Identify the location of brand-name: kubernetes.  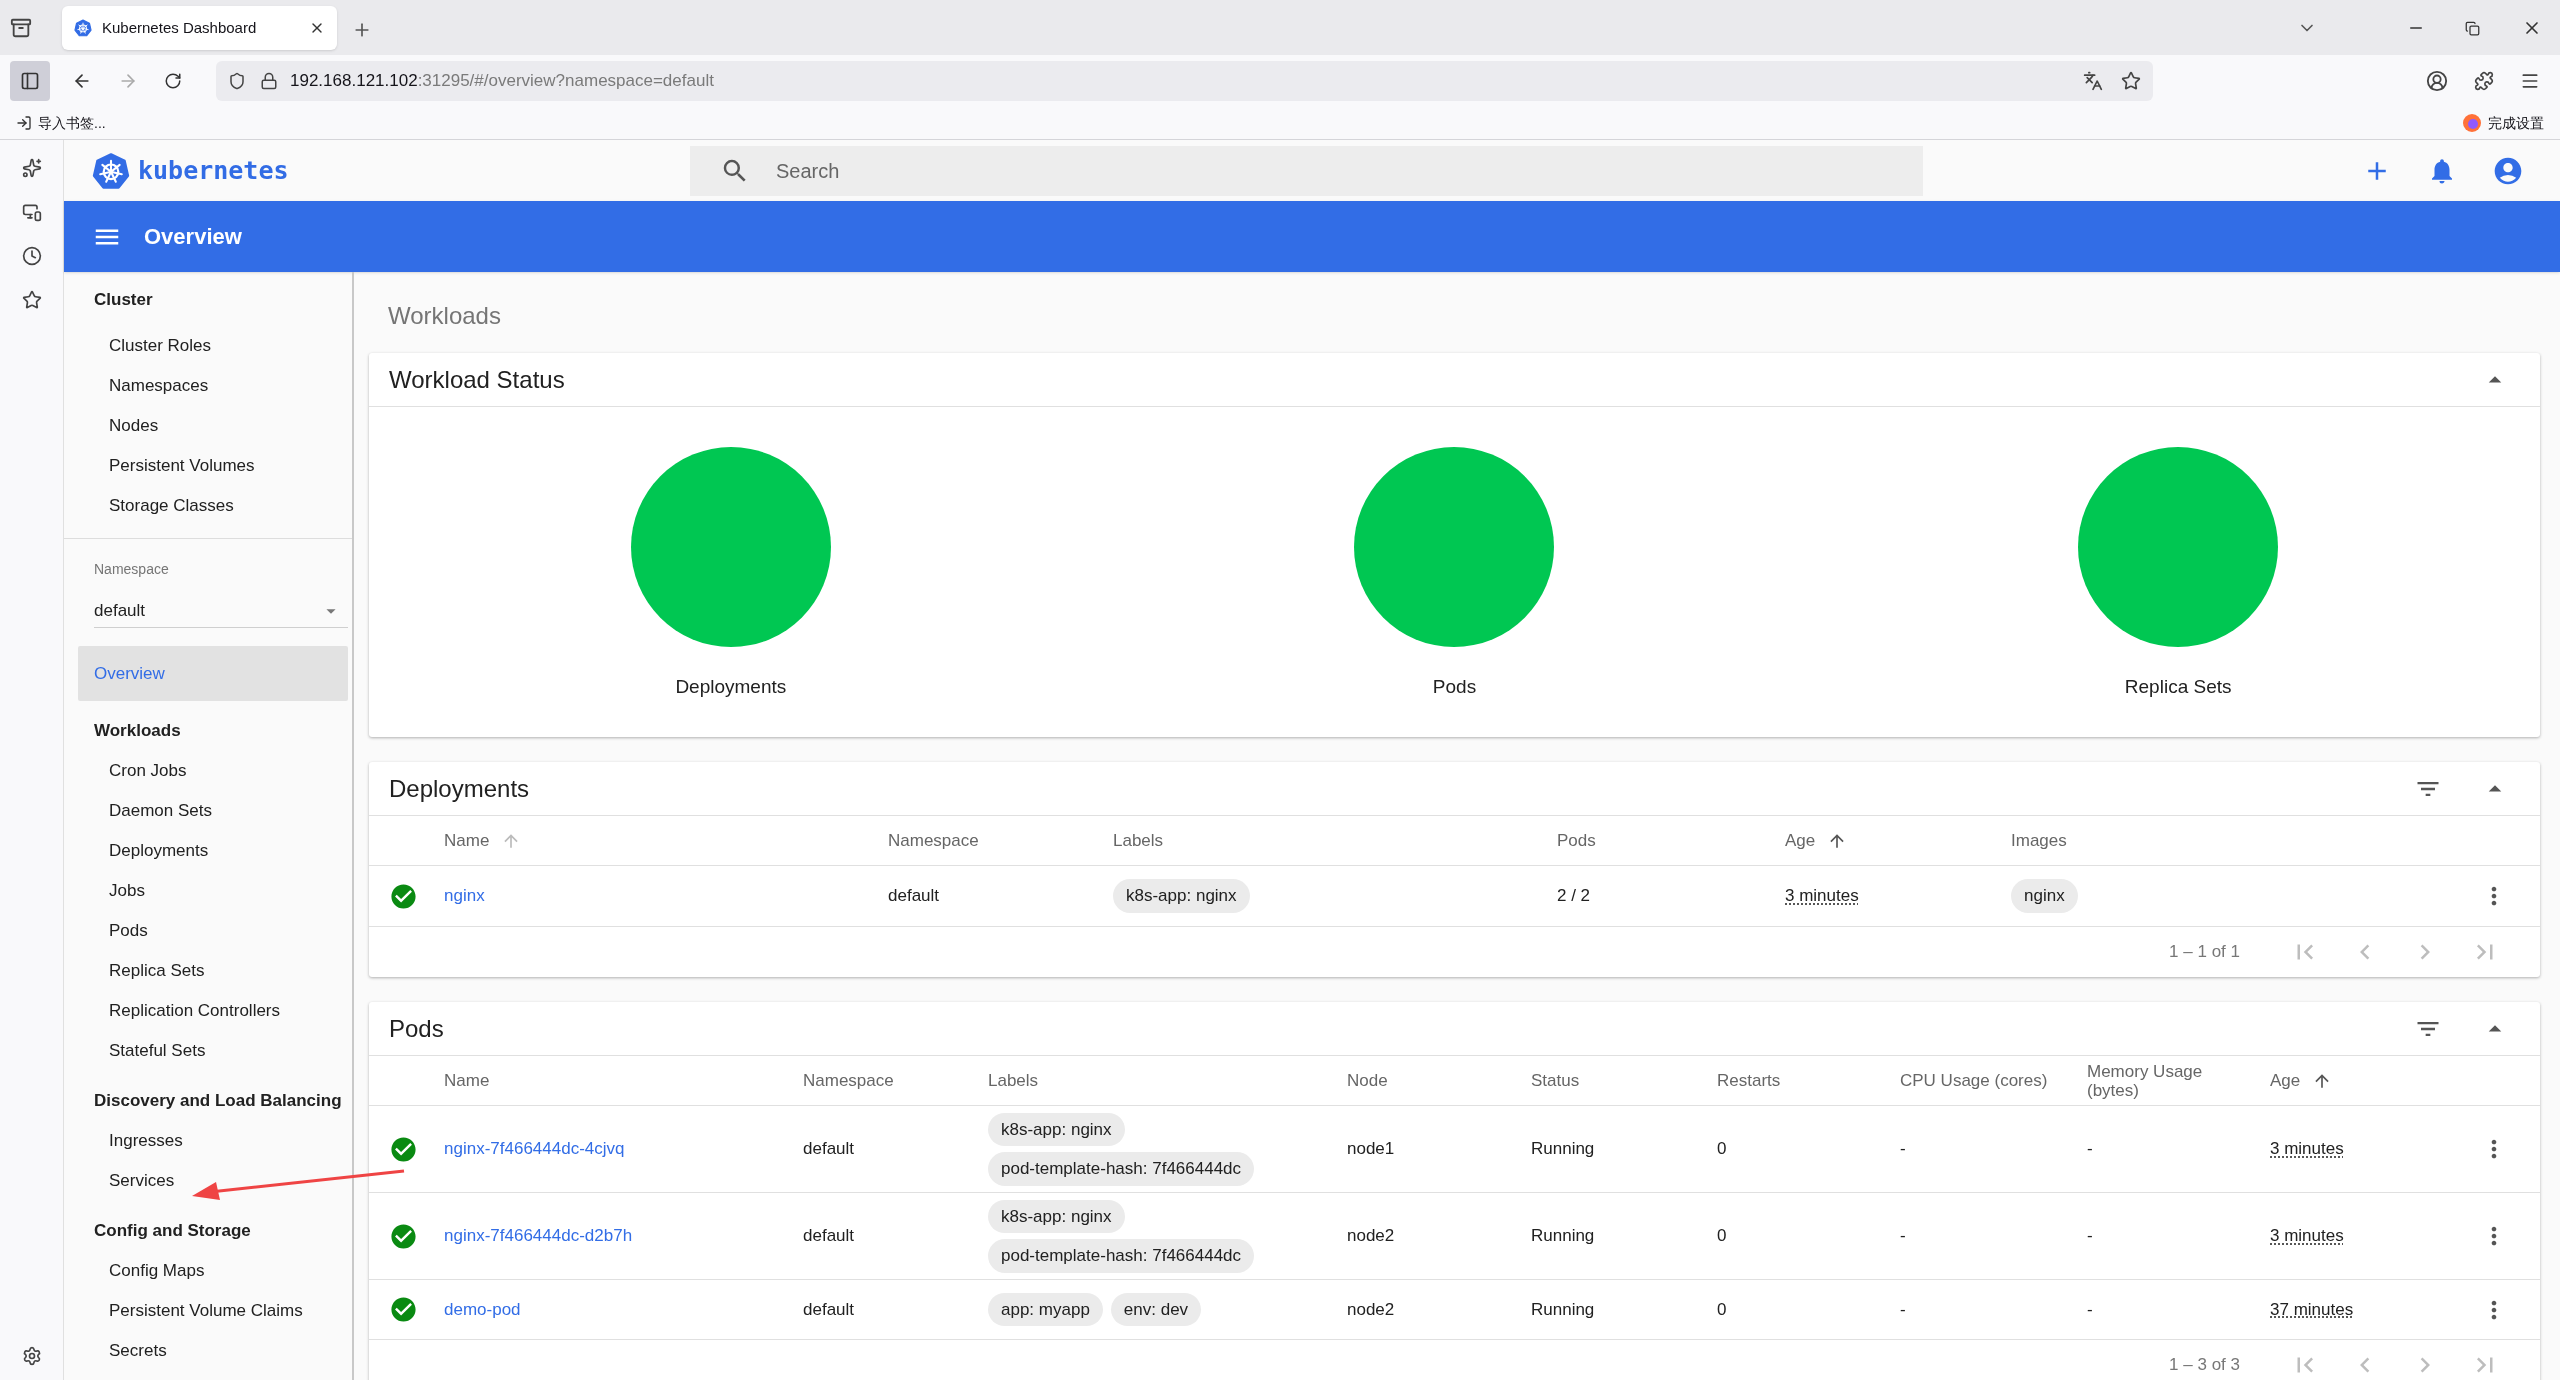
(214, 170).